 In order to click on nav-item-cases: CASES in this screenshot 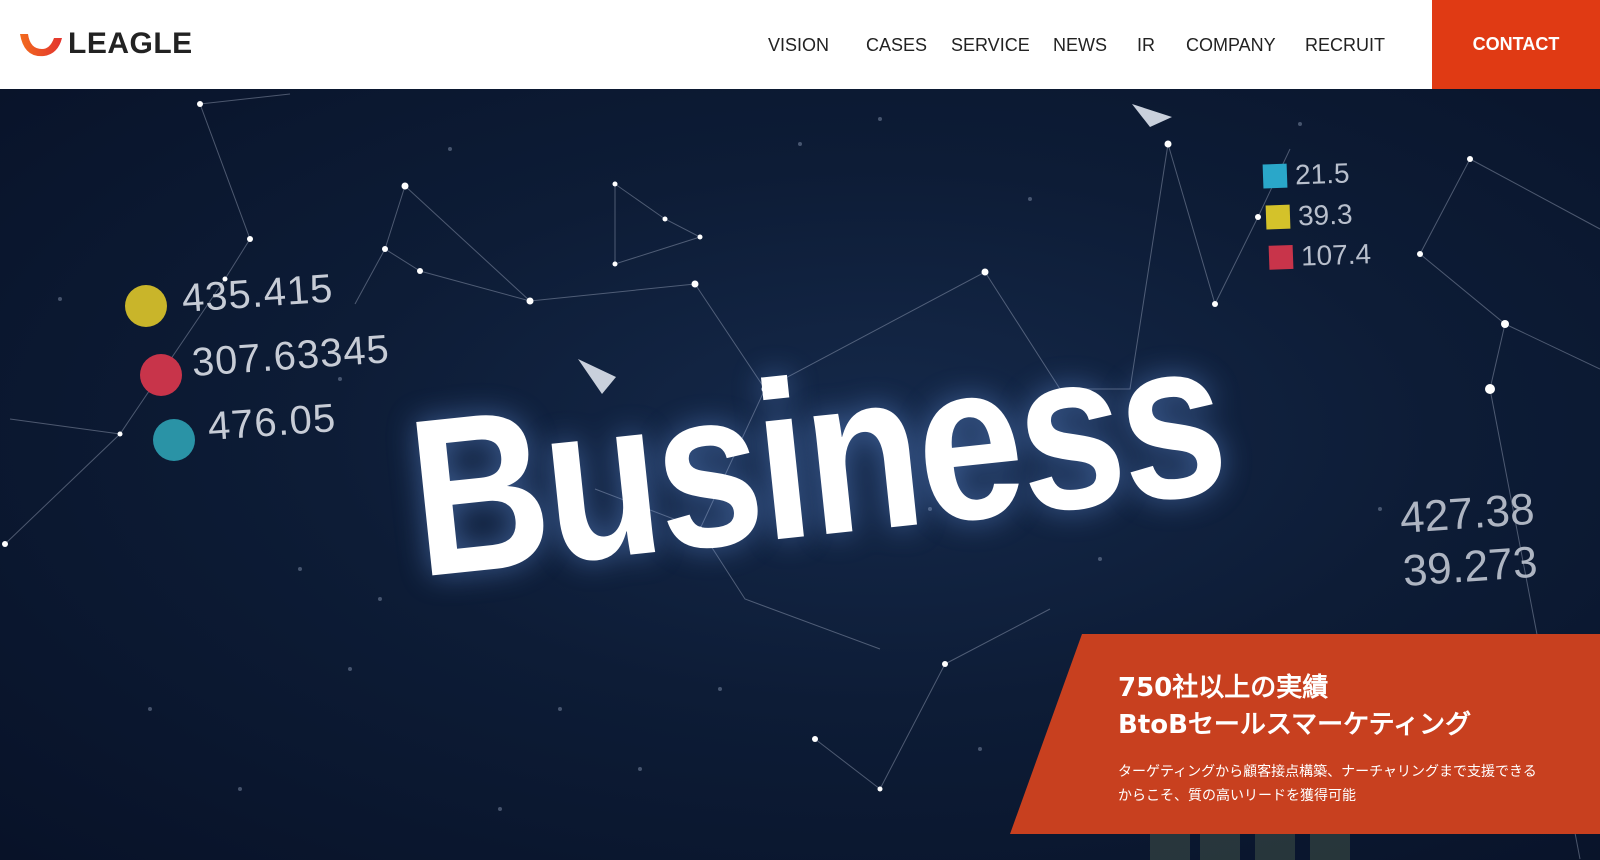, I will do `click(896, 45)`.